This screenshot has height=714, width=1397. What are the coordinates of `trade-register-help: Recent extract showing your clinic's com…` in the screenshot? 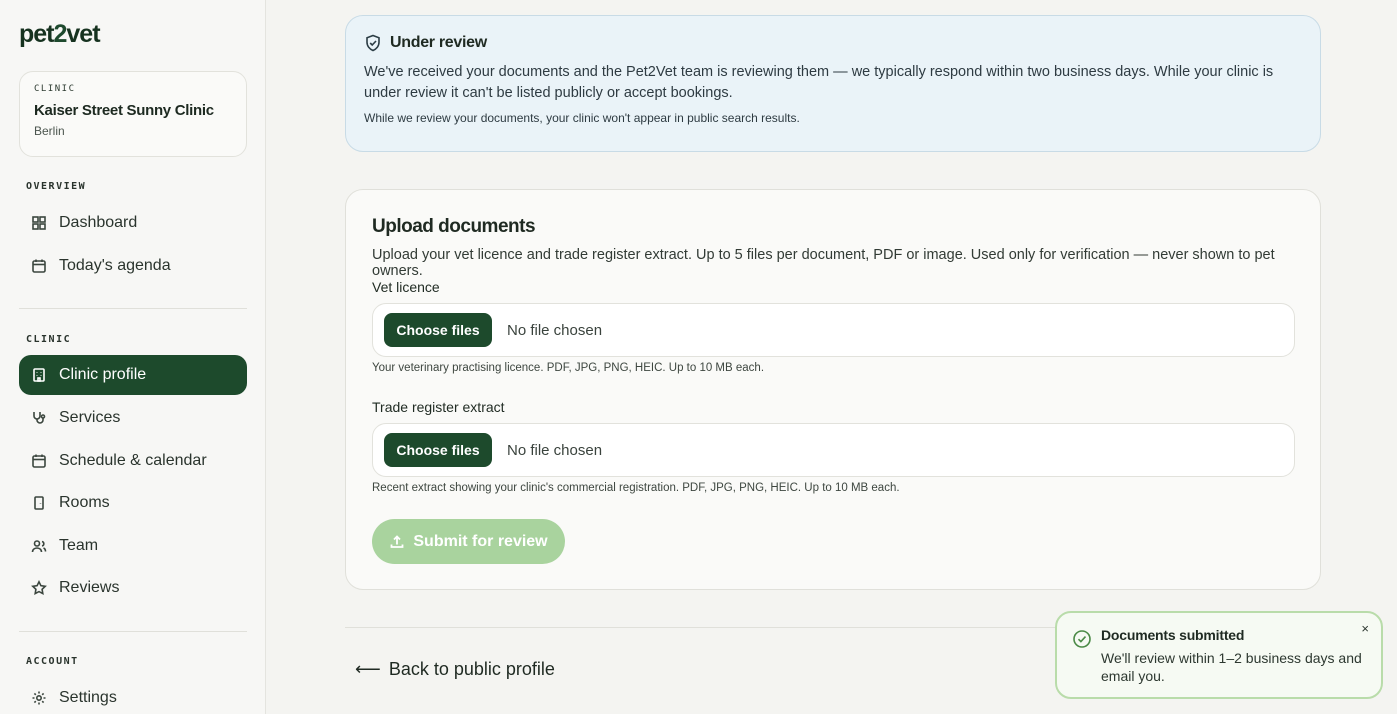 It's located at (636, 488).